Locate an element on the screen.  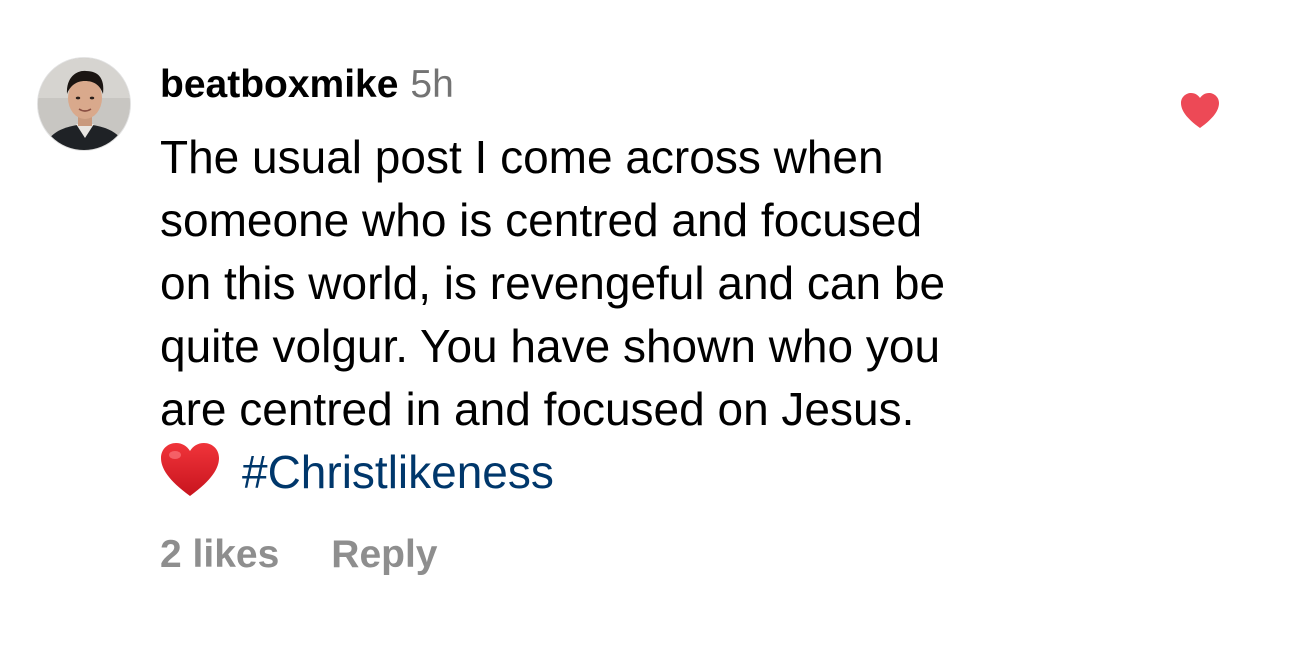
avatar is located at coordinates (84, 104).